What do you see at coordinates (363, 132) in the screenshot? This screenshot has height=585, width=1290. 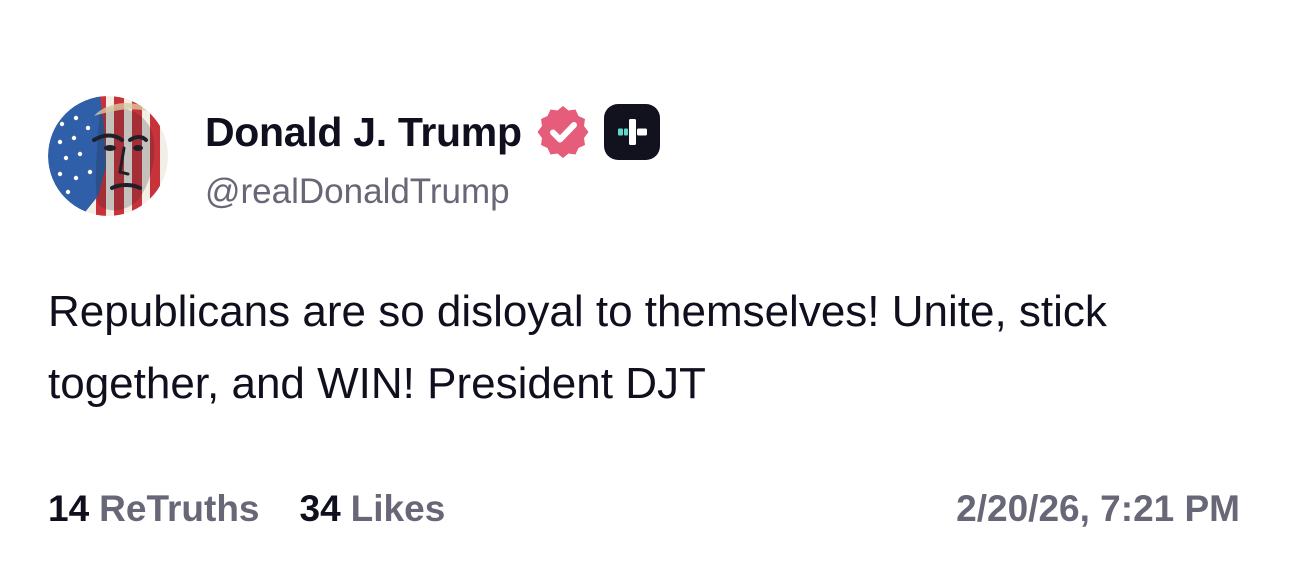 I see `author-display-name: Donald J. Trump` at bounding box center [363, 132].